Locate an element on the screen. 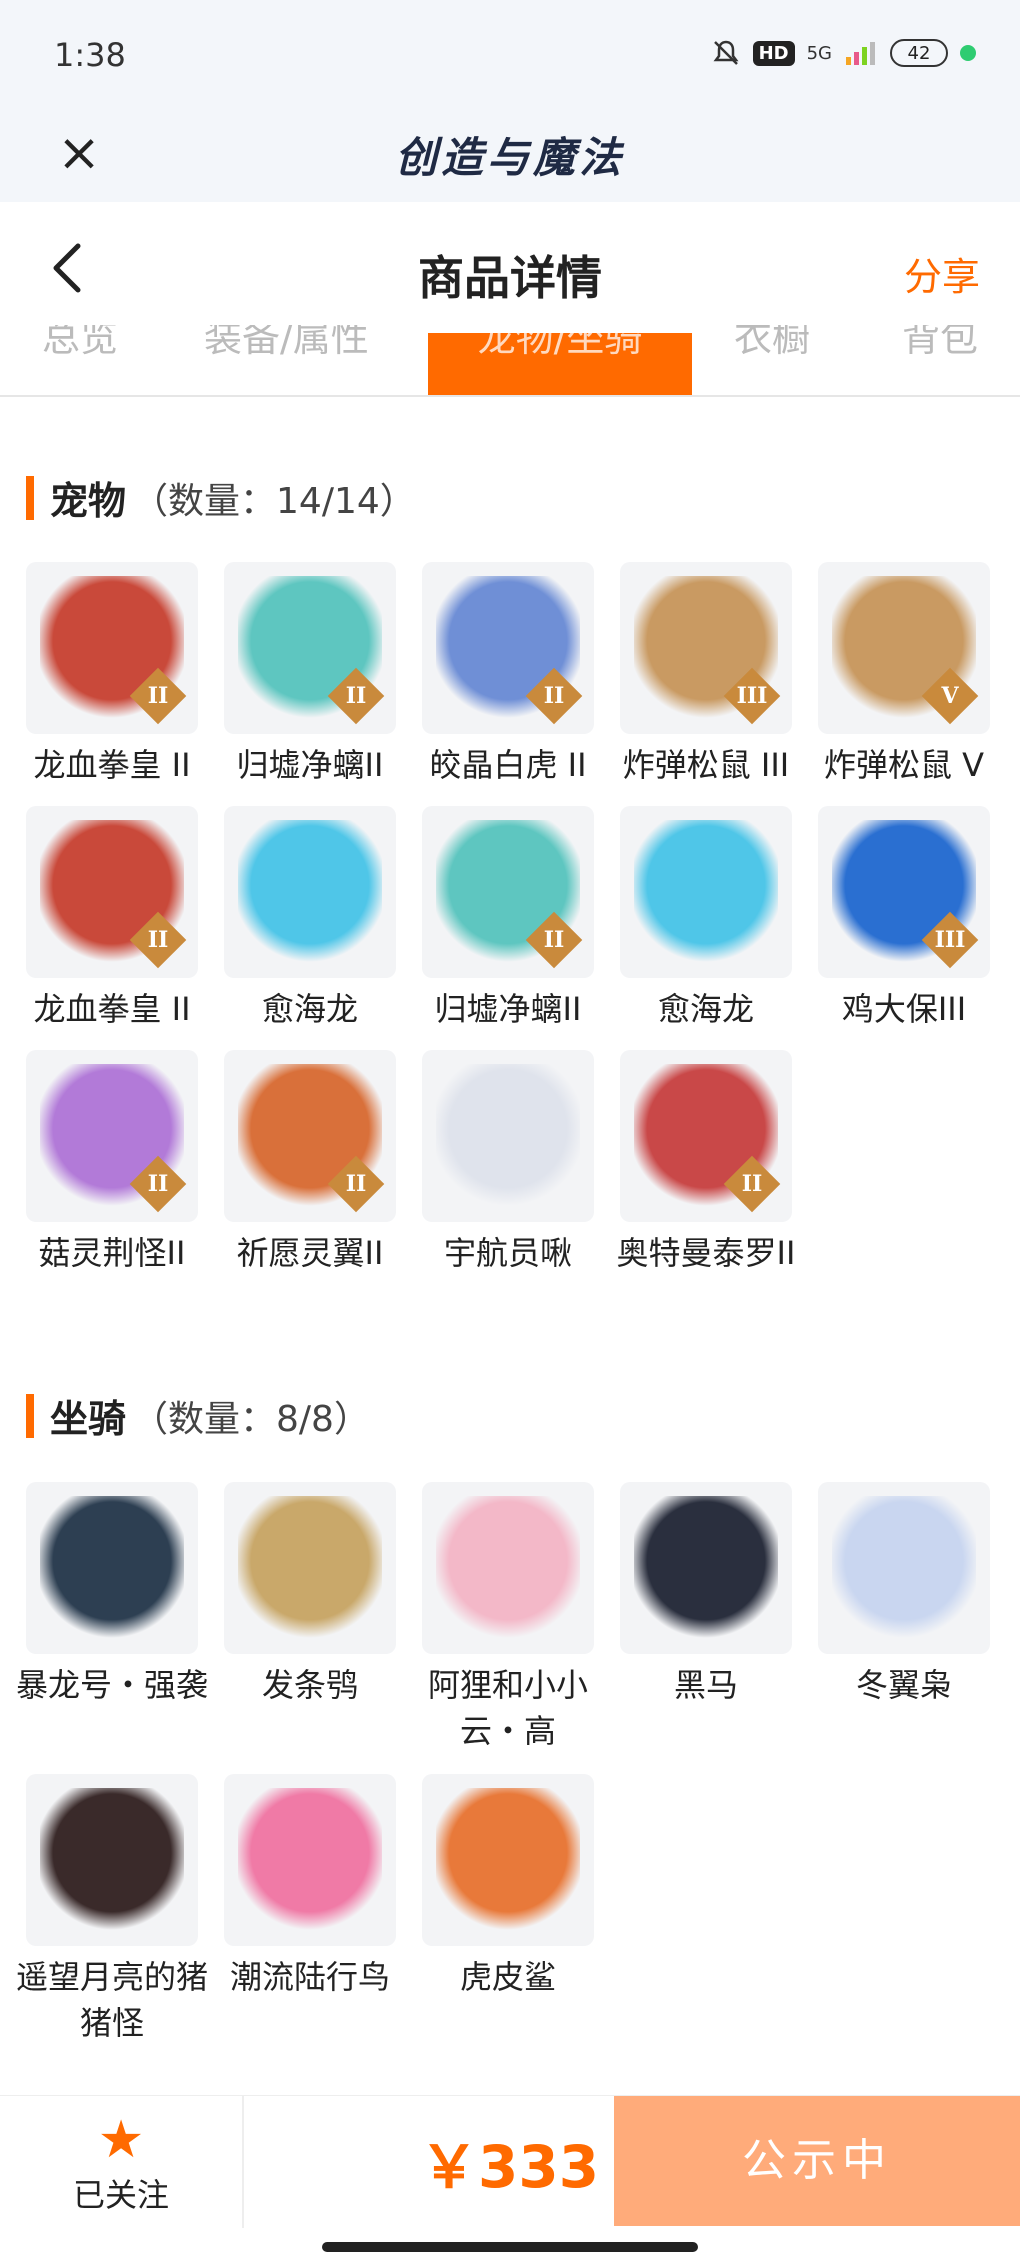 This screenshot has height=2267, width=1020. price: ￥333 is located at coordinates (510, 2167).